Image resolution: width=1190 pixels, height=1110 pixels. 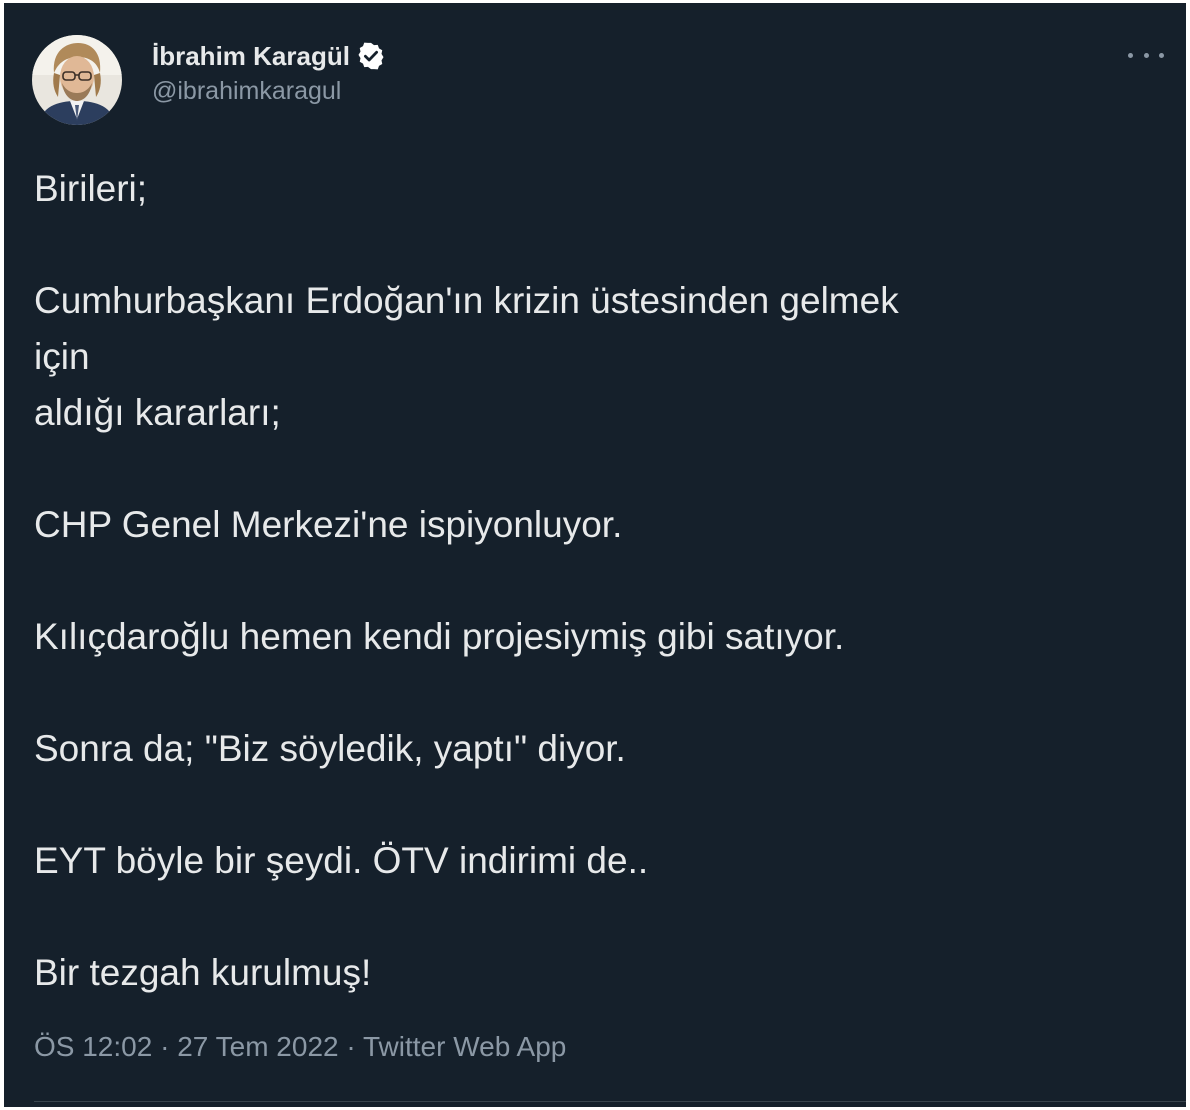 I want to click on divider, so click(x=610, y=1101).